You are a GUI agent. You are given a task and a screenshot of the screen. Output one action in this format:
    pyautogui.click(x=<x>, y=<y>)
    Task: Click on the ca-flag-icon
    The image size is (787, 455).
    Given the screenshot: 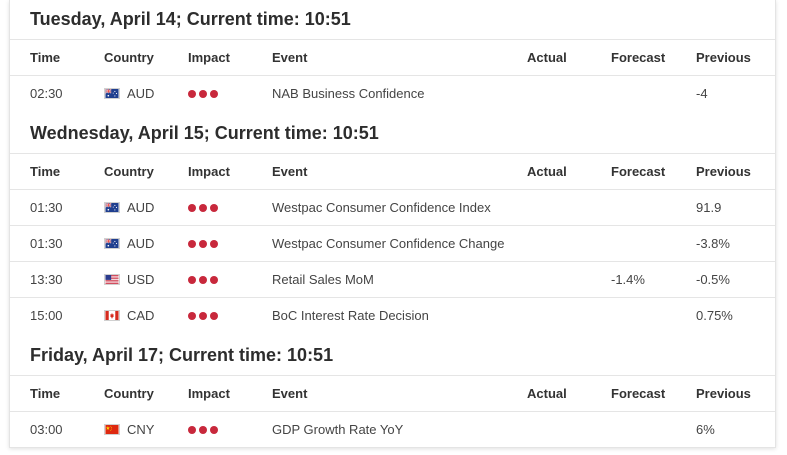 What is the action you would take?
    pyautogui.click(x=112, y=316)
    